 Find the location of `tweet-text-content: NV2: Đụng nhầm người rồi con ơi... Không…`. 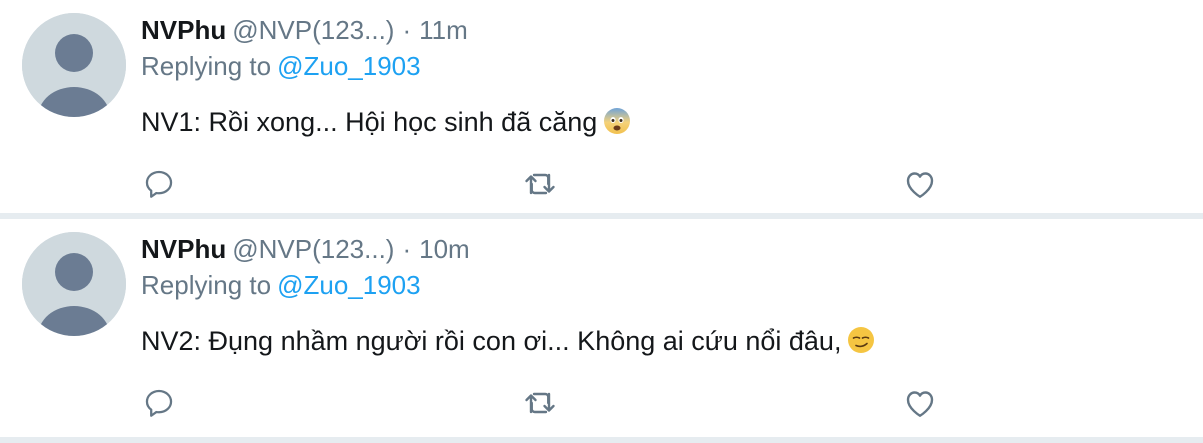

tweet-text-content: NV2: Đụng nhầm người rồi con ơi... Không… is located at coordinates (491, 341).